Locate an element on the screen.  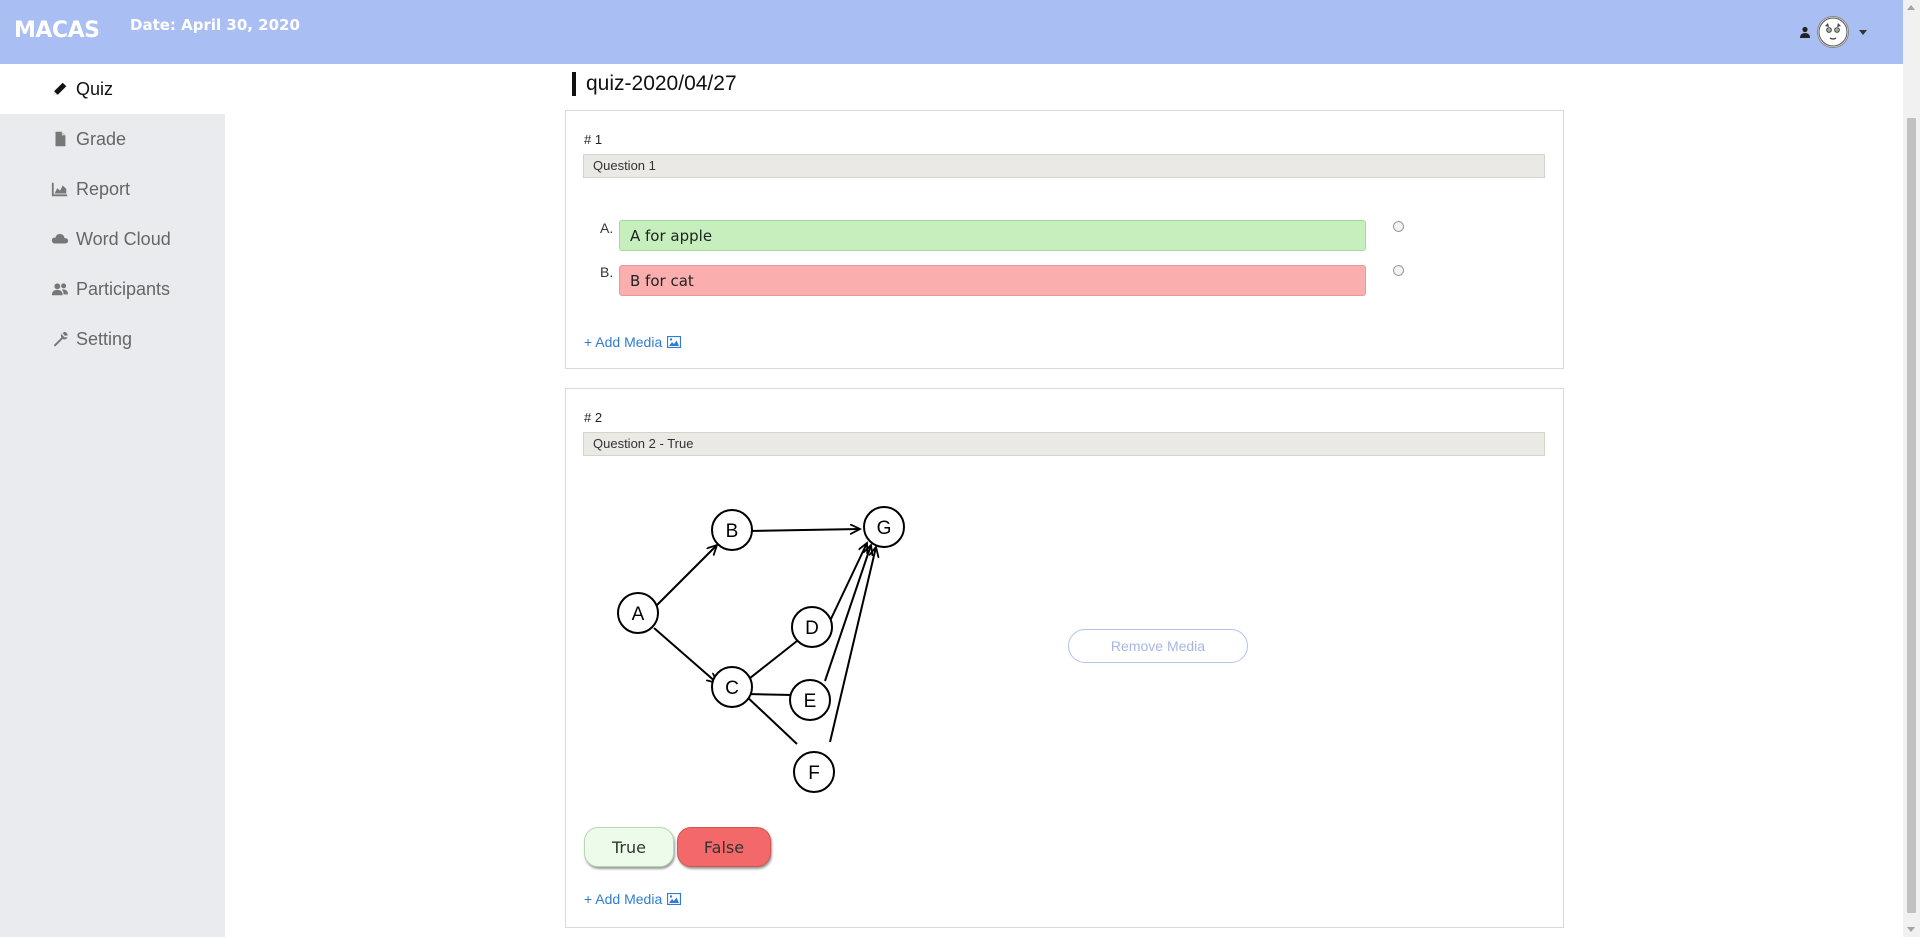
avatar-face-icon is located at coordinates (1833, 32).